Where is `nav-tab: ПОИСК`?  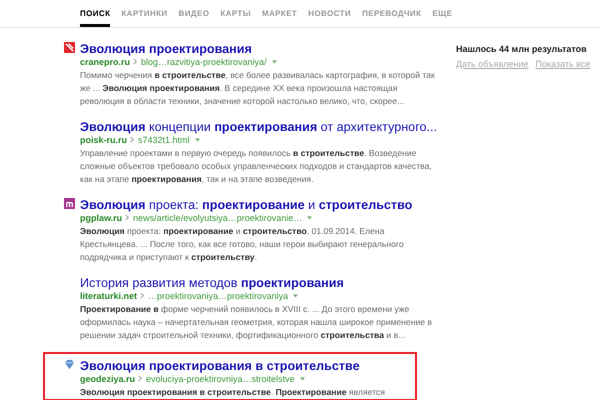 nav-tab: ПОИСК is located at coordinates (95, 13).